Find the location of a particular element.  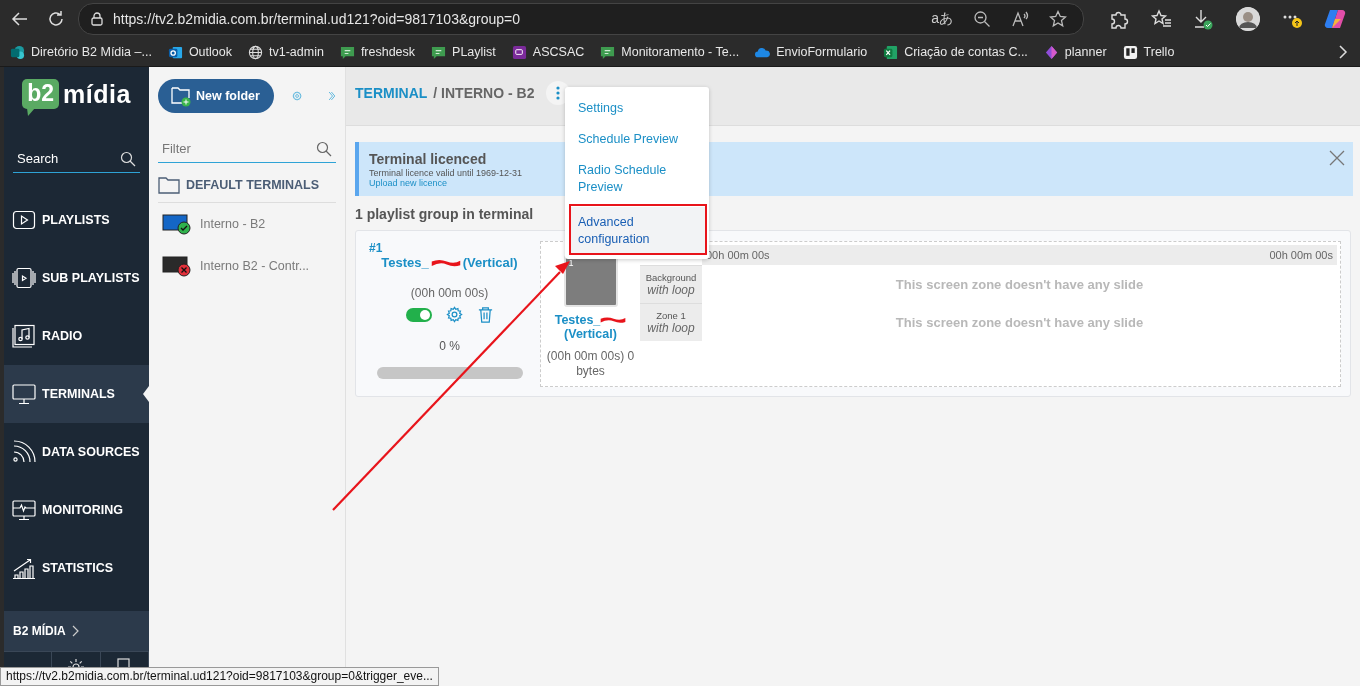

progress-label: 0 % is located at coordinates (449, 346).